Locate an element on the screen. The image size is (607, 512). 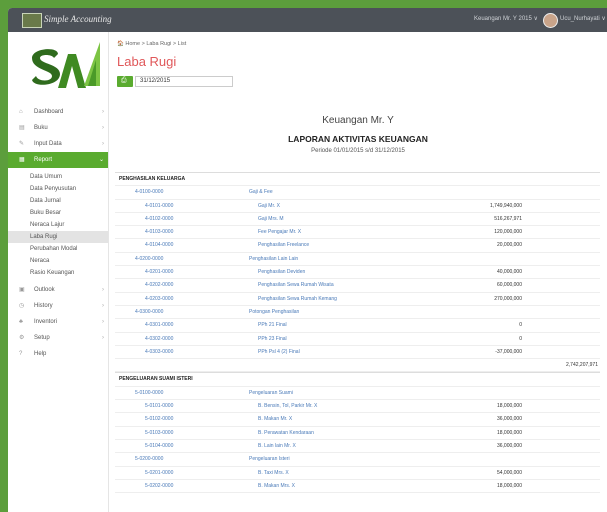
sidebar-item-buku: ▤ Buku › is located at coordinates (58, 128).